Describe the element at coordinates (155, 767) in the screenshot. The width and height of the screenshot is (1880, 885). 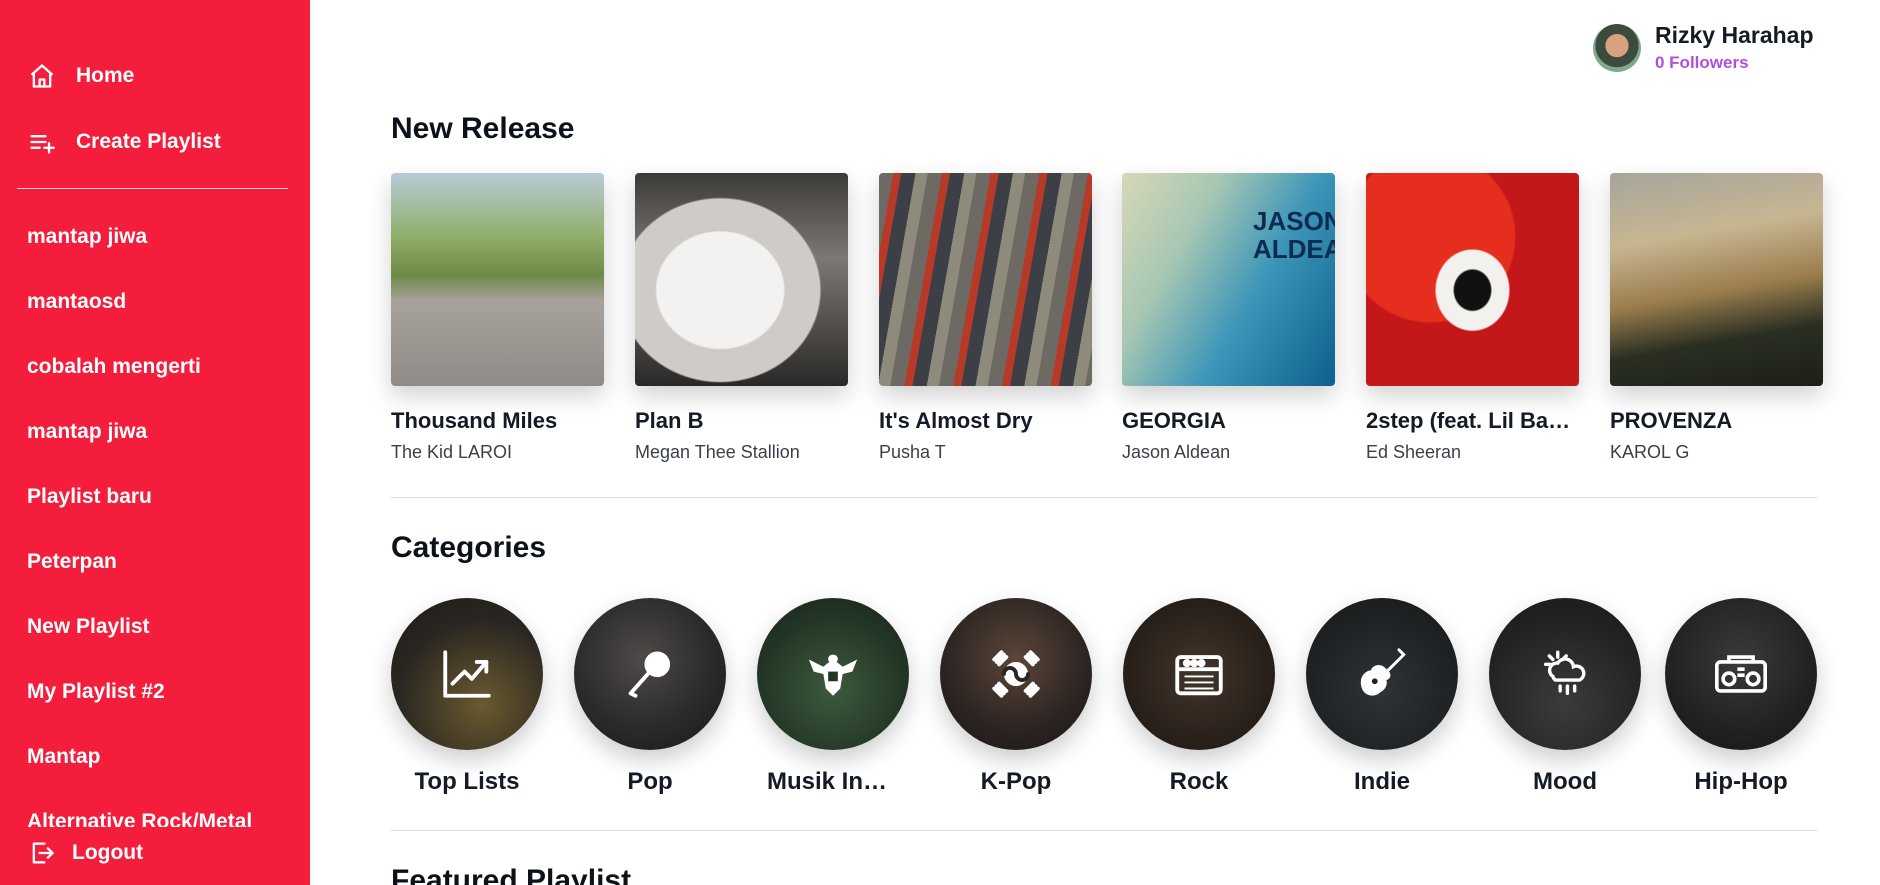
I see `playlist-item: Mantap` at that location.